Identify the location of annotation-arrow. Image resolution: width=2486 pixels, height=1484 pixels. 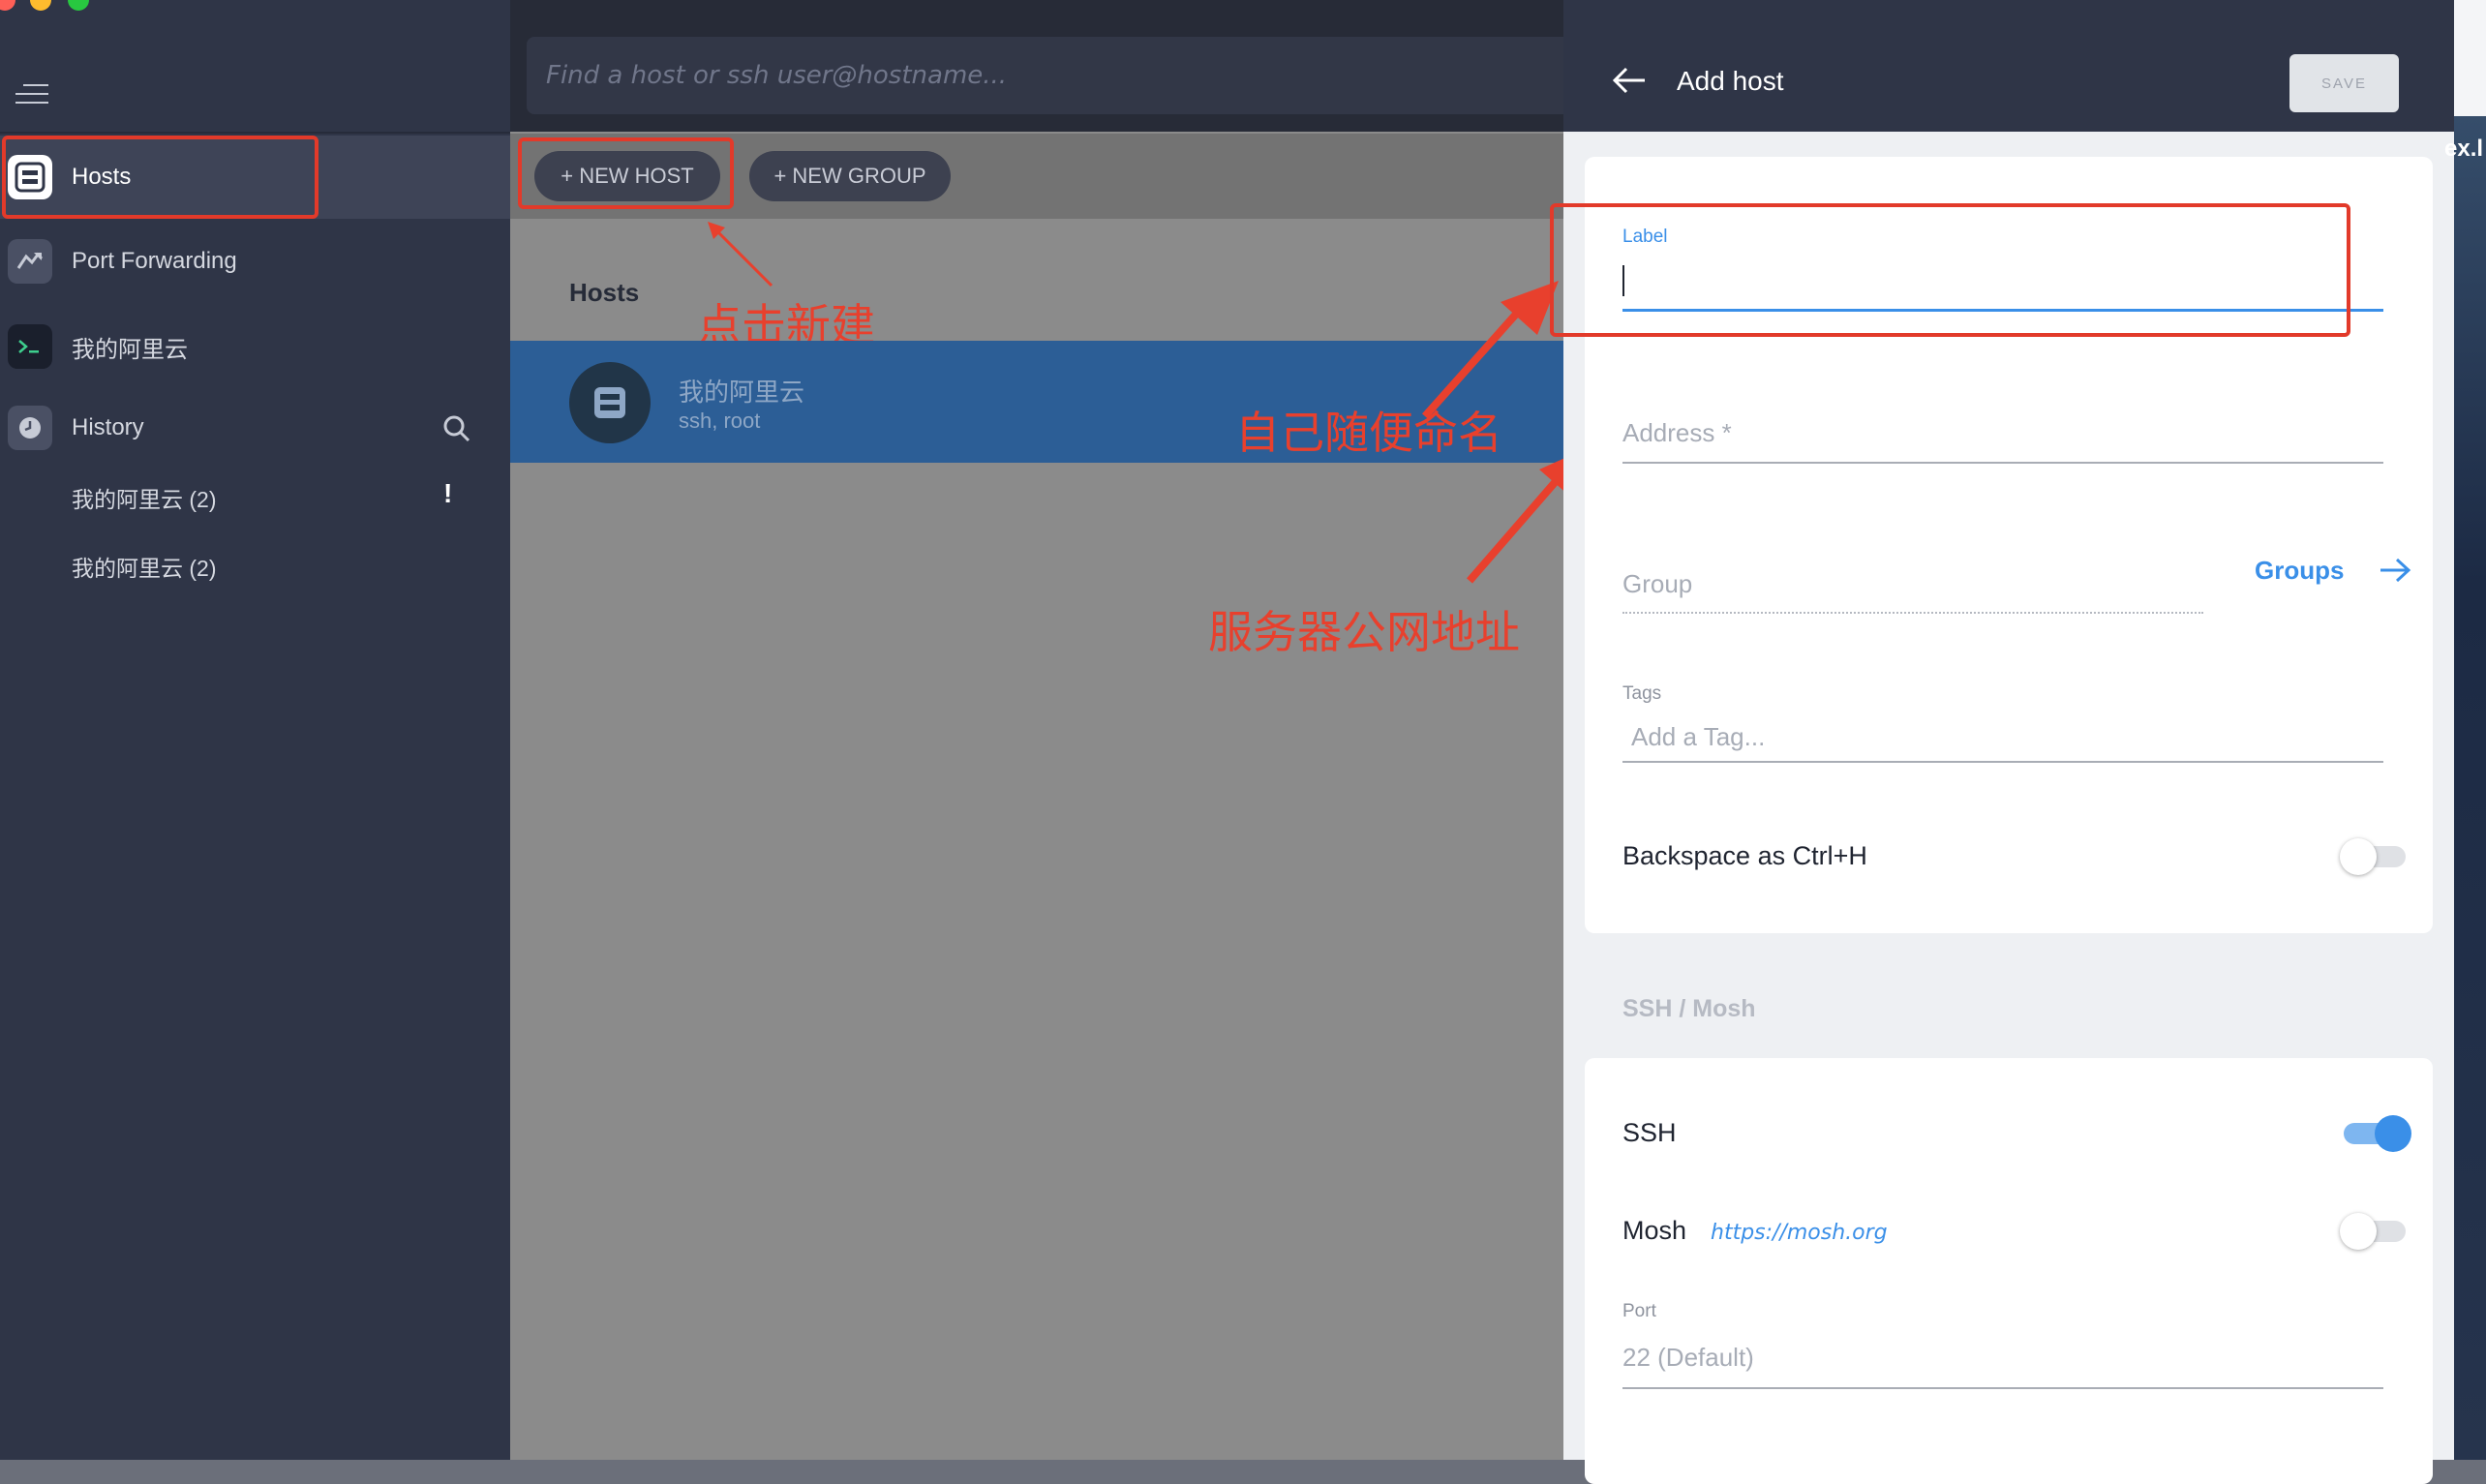
(740, 255).